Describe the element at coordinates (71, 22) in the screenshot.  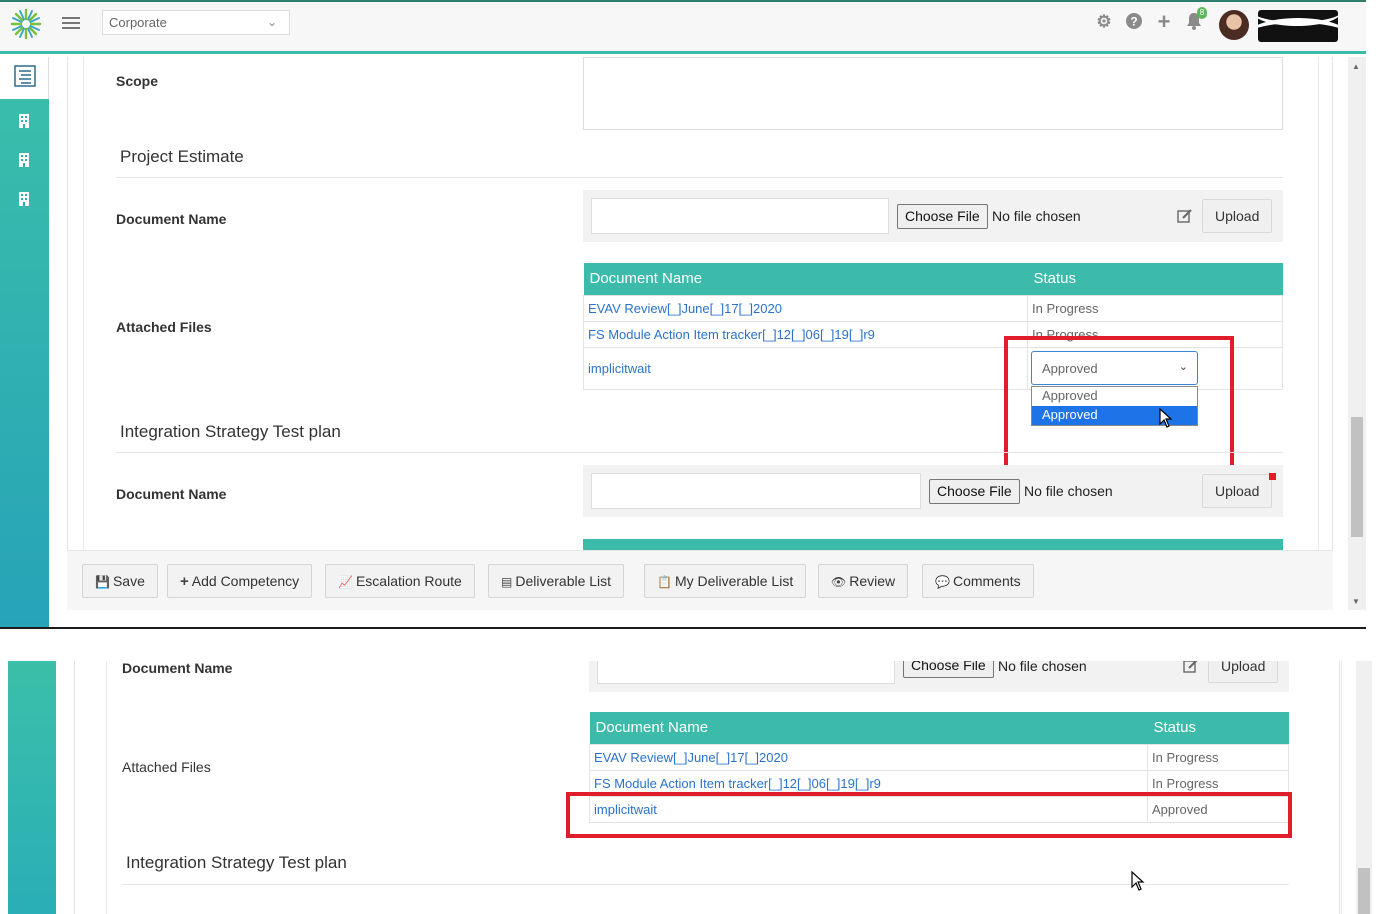
I see `hamburger-menu-icon` at that location.